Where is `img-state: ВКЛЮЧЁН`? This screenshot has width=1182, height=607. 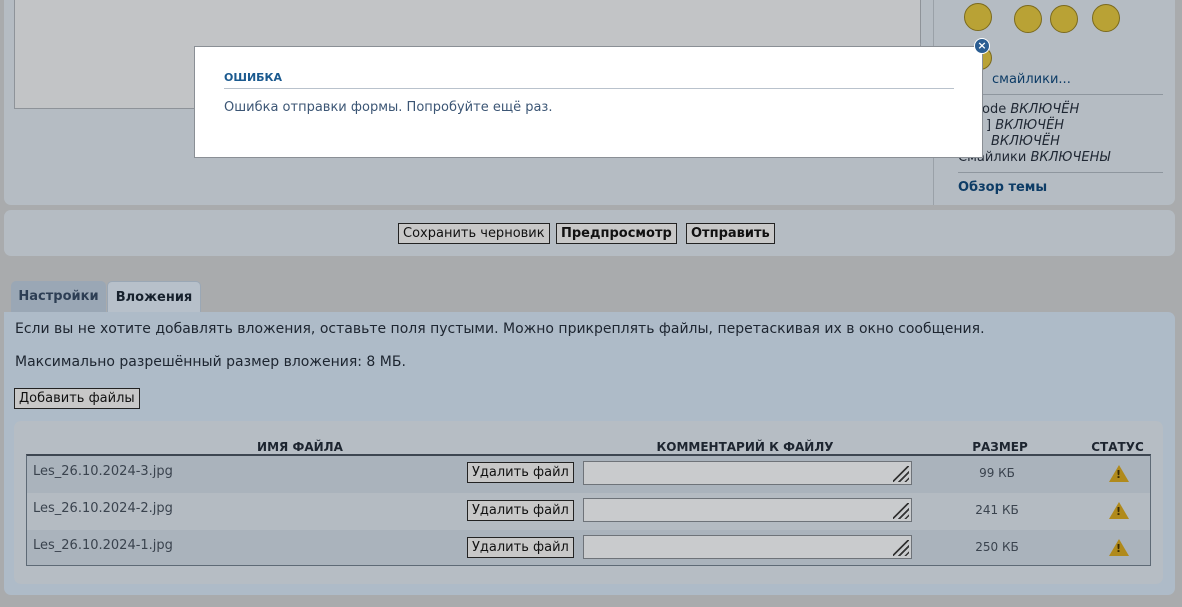 img-state: ВКЛЮЧЁН is located at coordinates (1030, 125).